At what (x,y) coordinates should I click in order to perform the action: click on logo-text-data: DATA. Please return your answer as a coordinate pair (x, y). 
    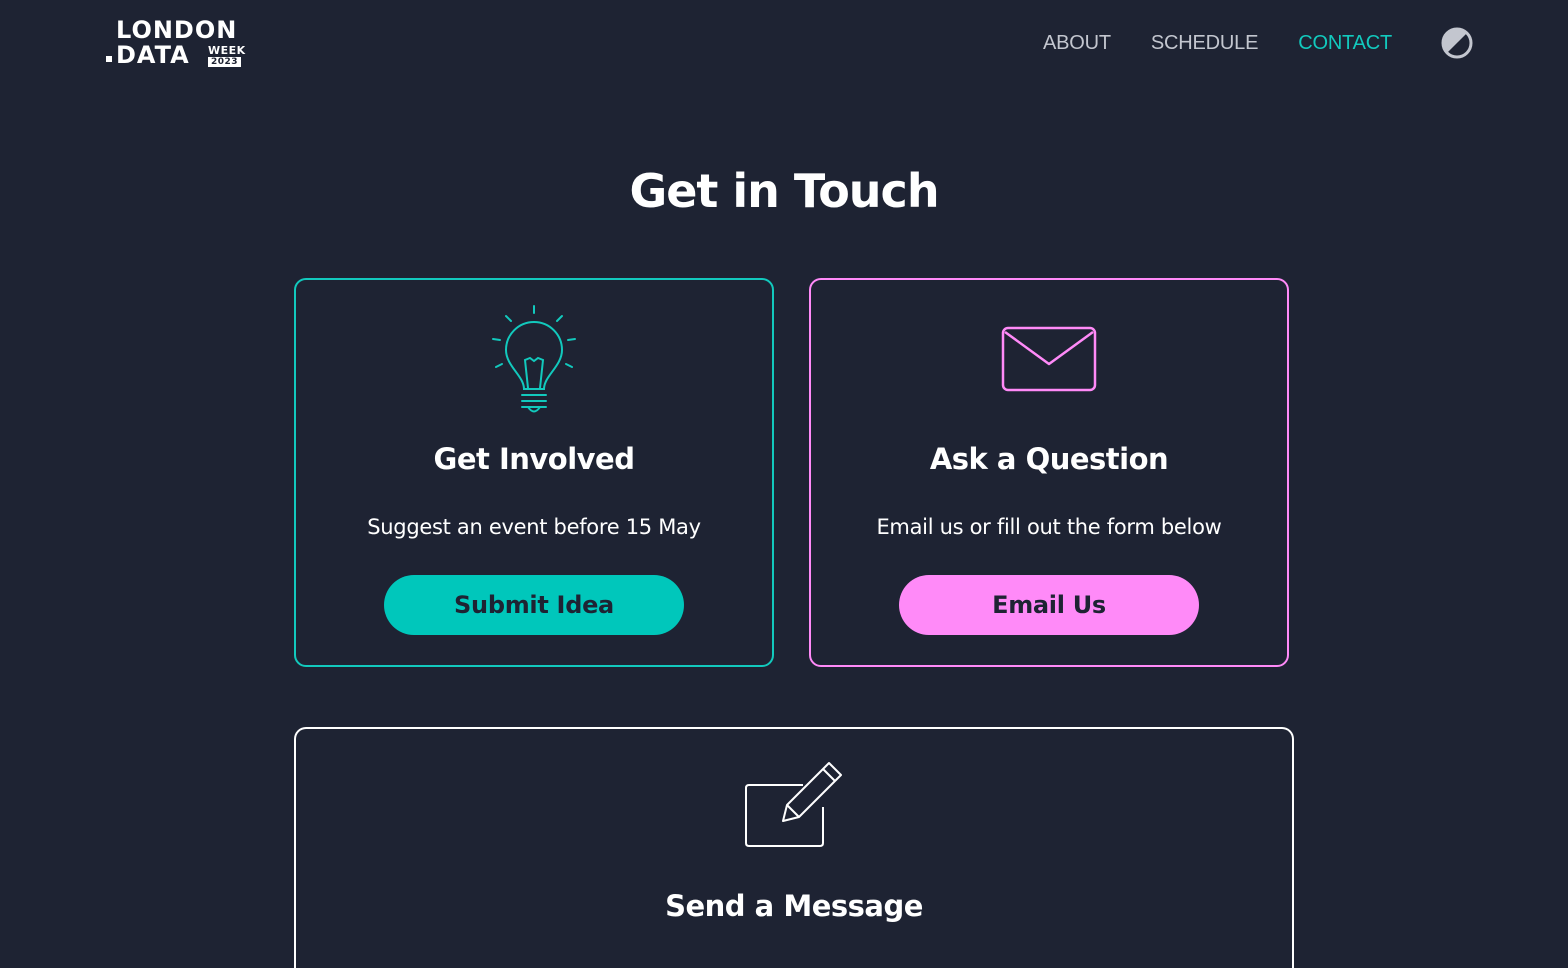
    Looking at the image, I should click on (153, 55).